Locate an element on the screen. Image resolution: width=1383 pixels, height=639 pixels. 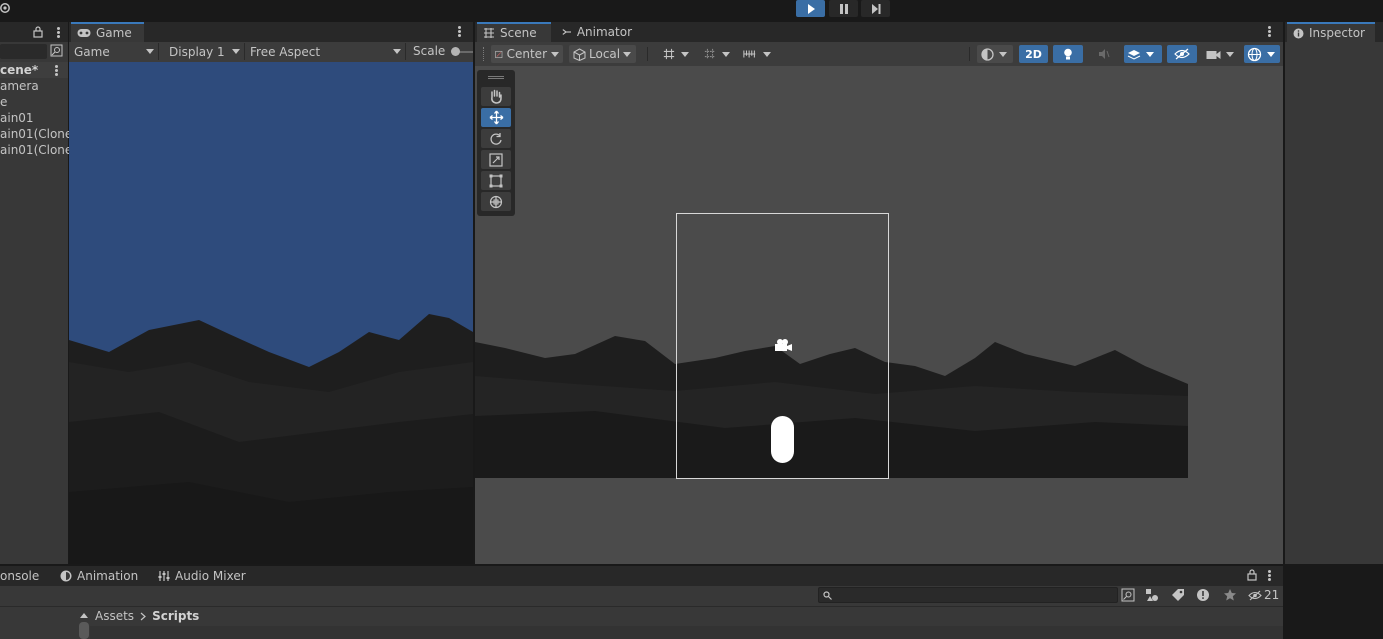
display-dropdown: Display 1 is located at coordinates (205, 51).